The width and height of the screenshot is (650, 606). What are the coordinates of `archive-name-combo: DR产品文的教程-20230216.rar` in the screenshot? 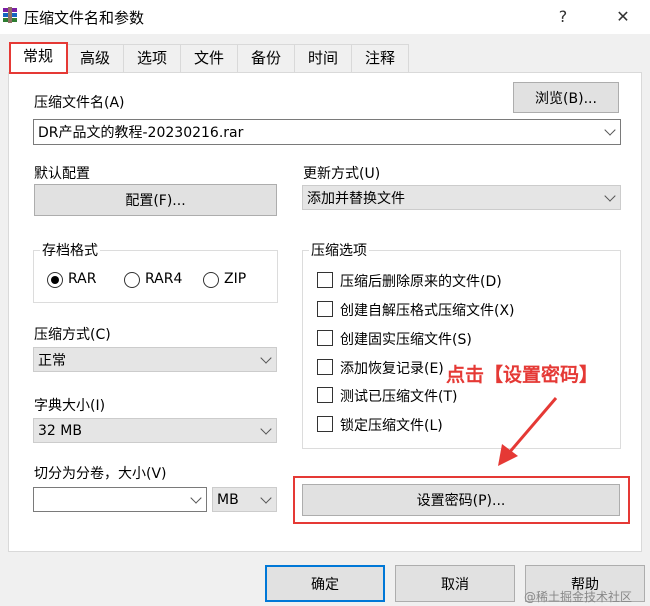 It's located at (327, 132).